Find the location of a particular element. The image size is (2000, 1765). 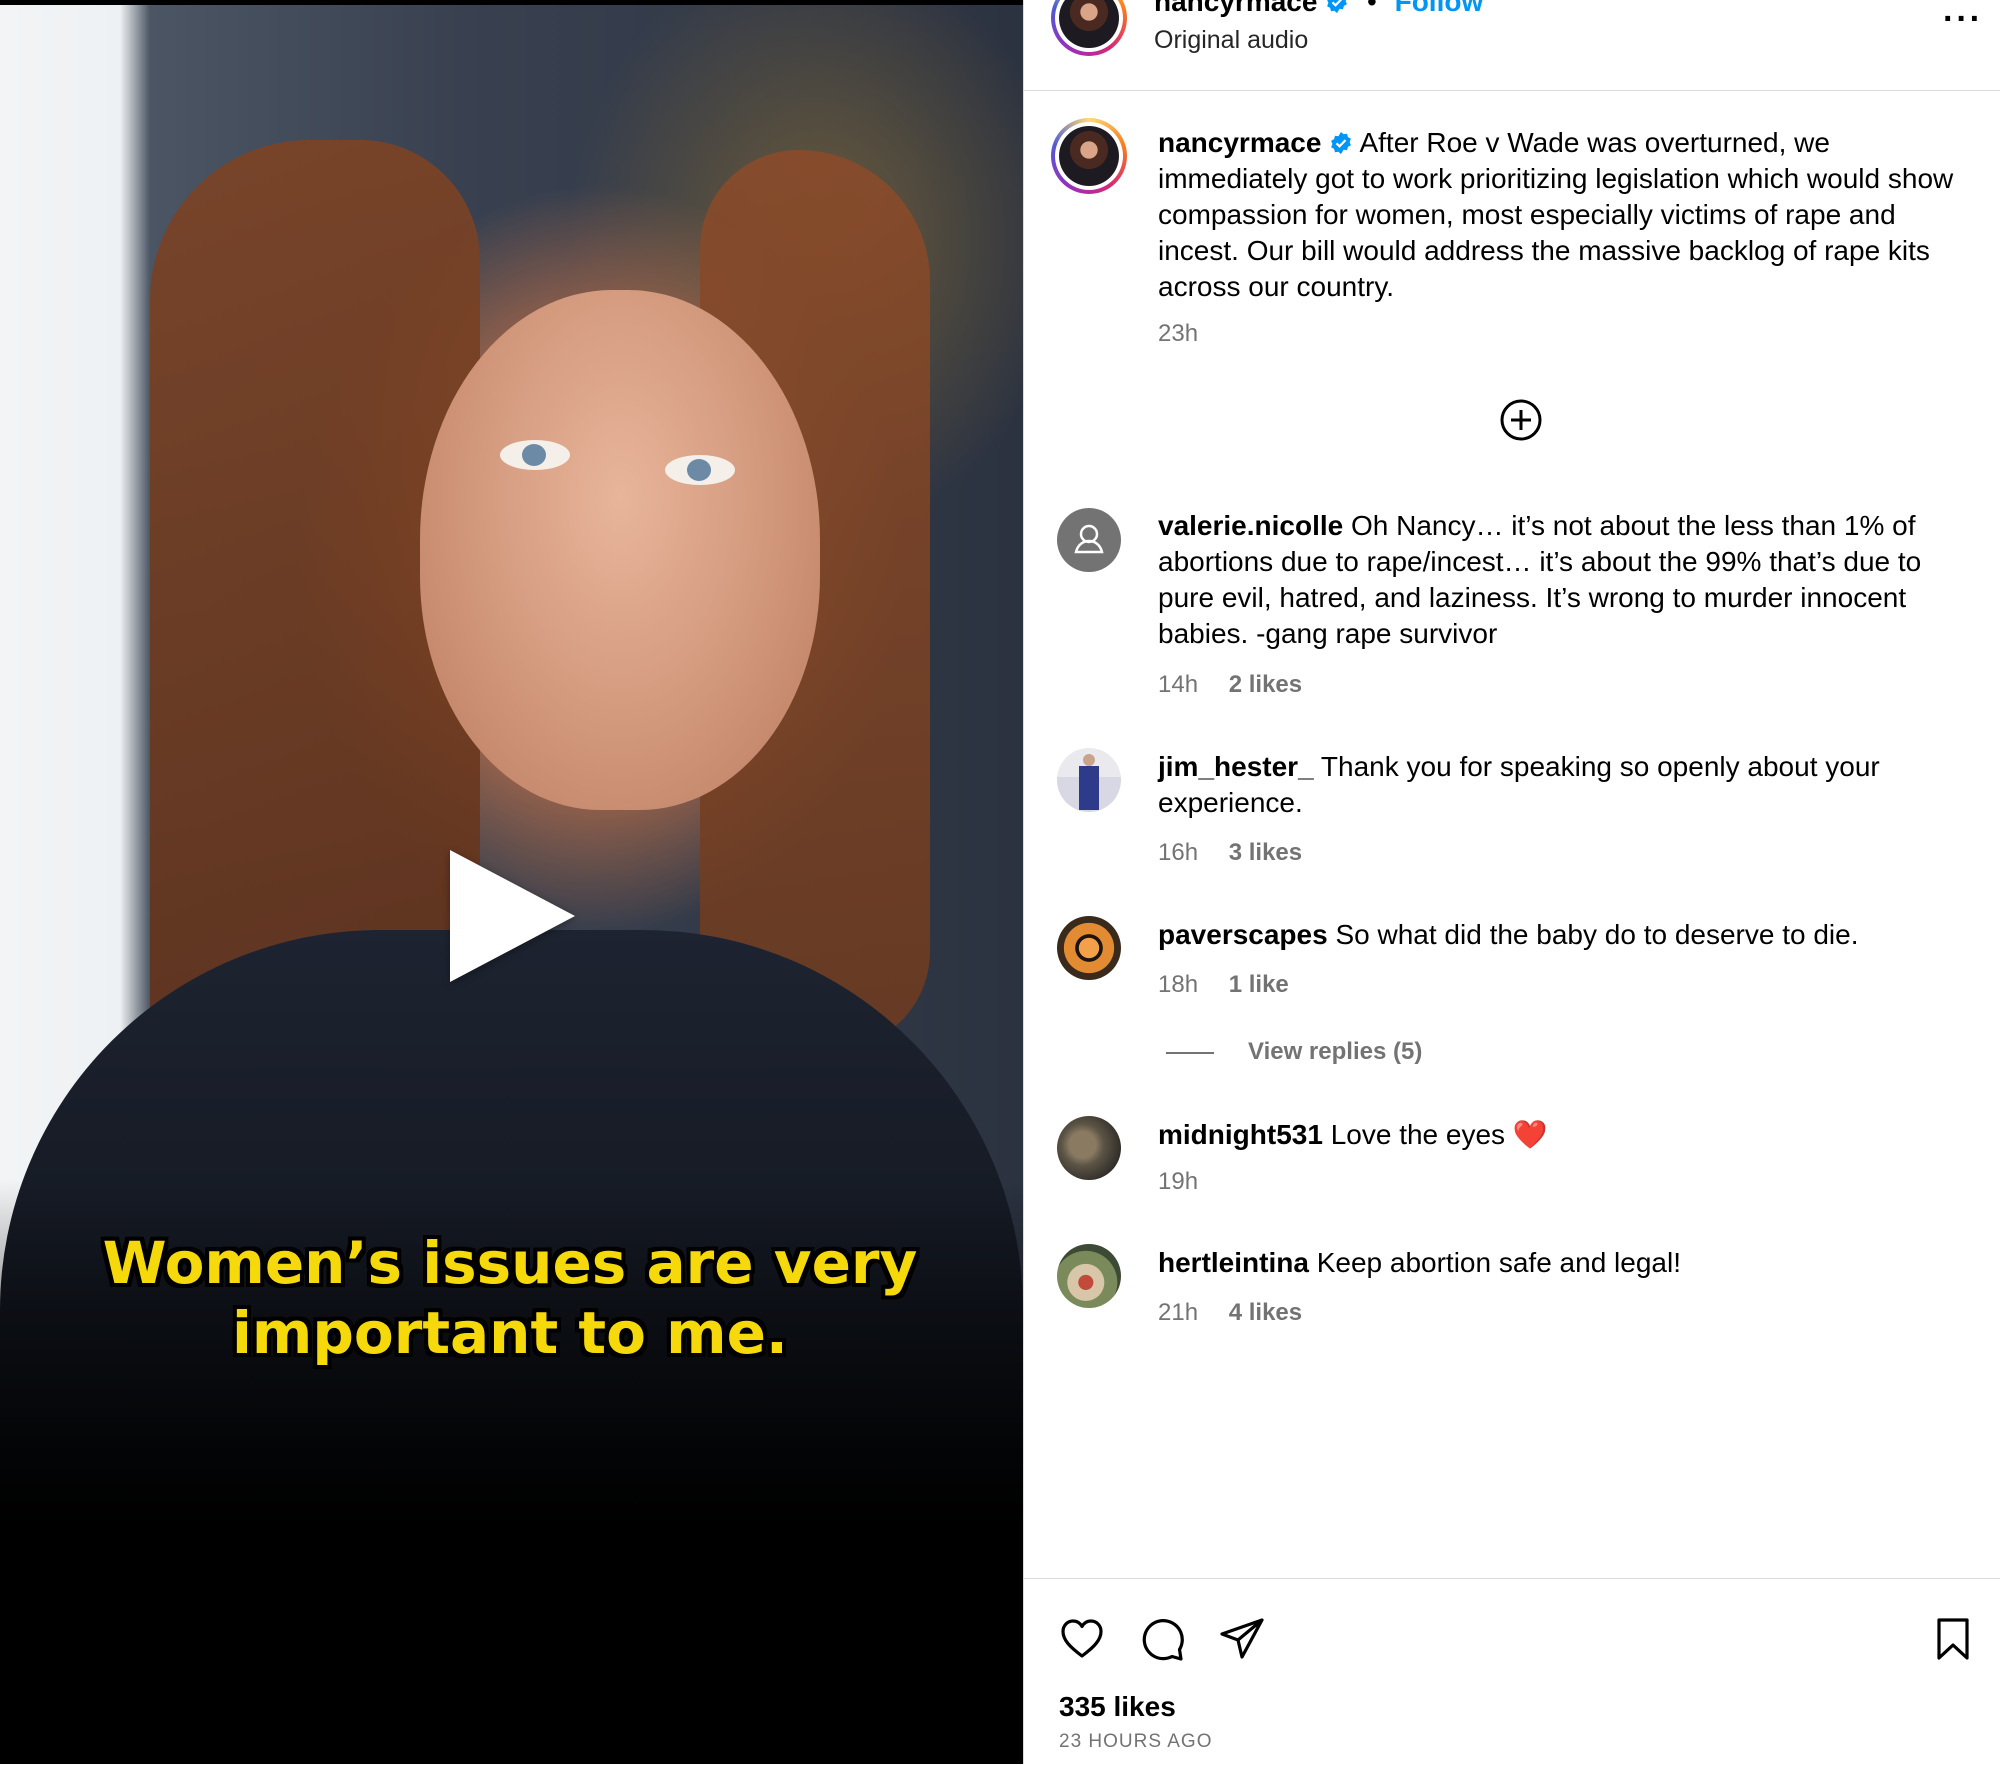

heart-emoji: ❤️ is located at coordinates (1530, 1134).